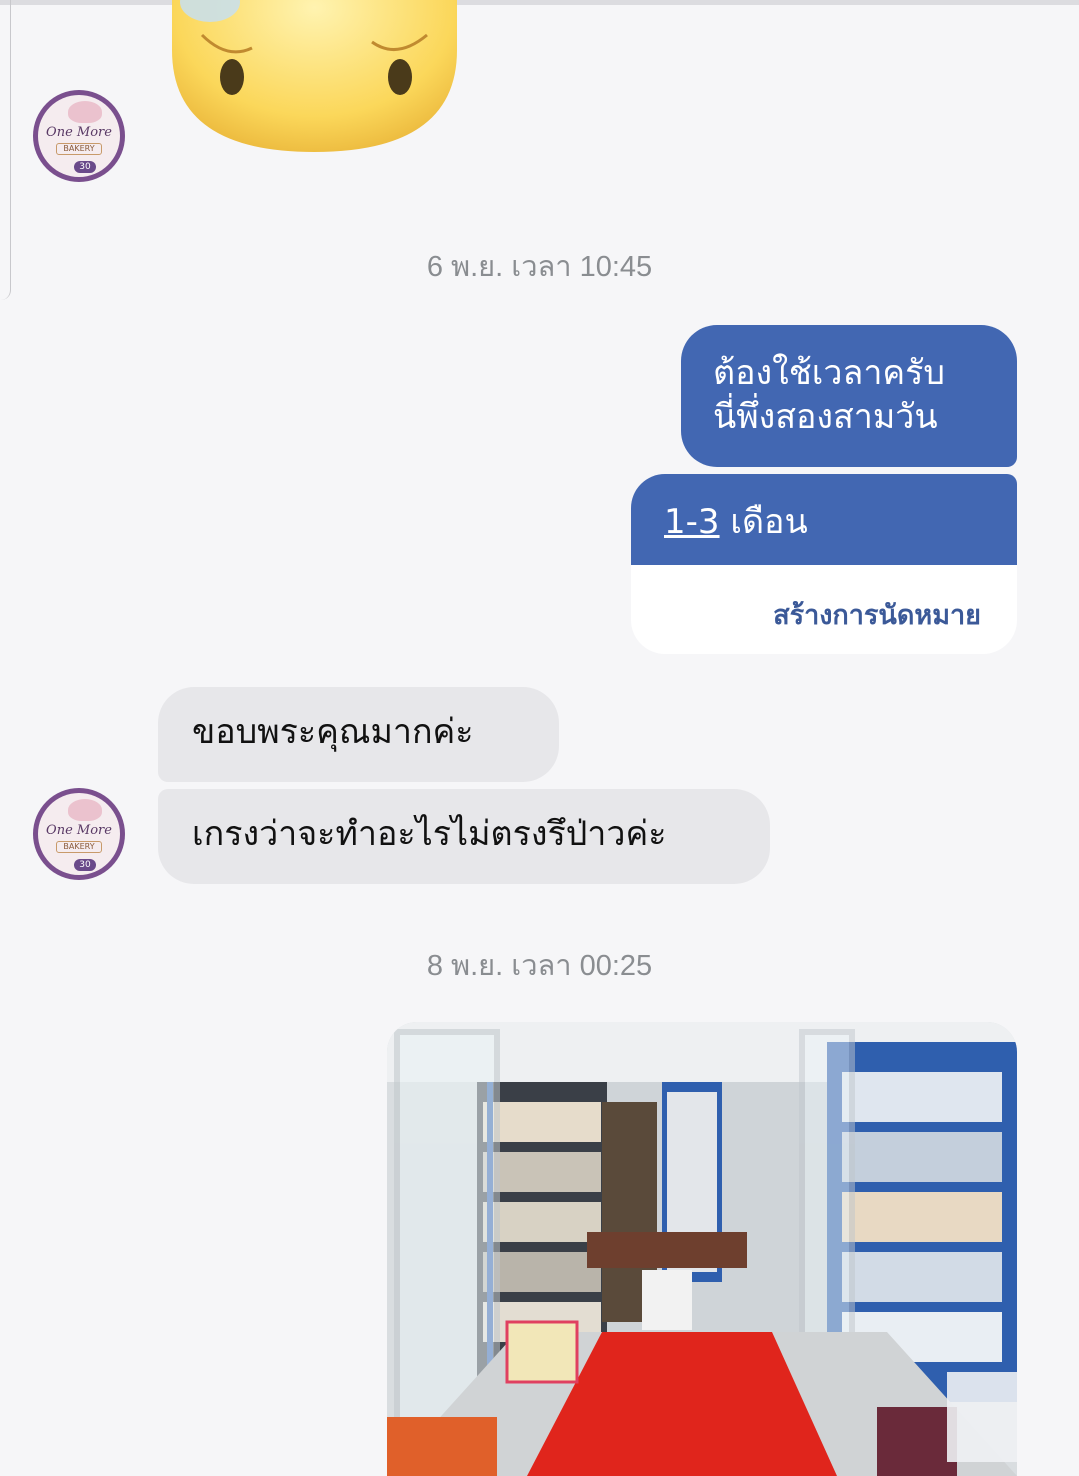 The height and width of the screenshot is (1476, 1079). I want to click on outgoing-message-bubble: ต้องใช้เวลาครับ นี่พึ่งสองสามวัน, so click(849, 396).